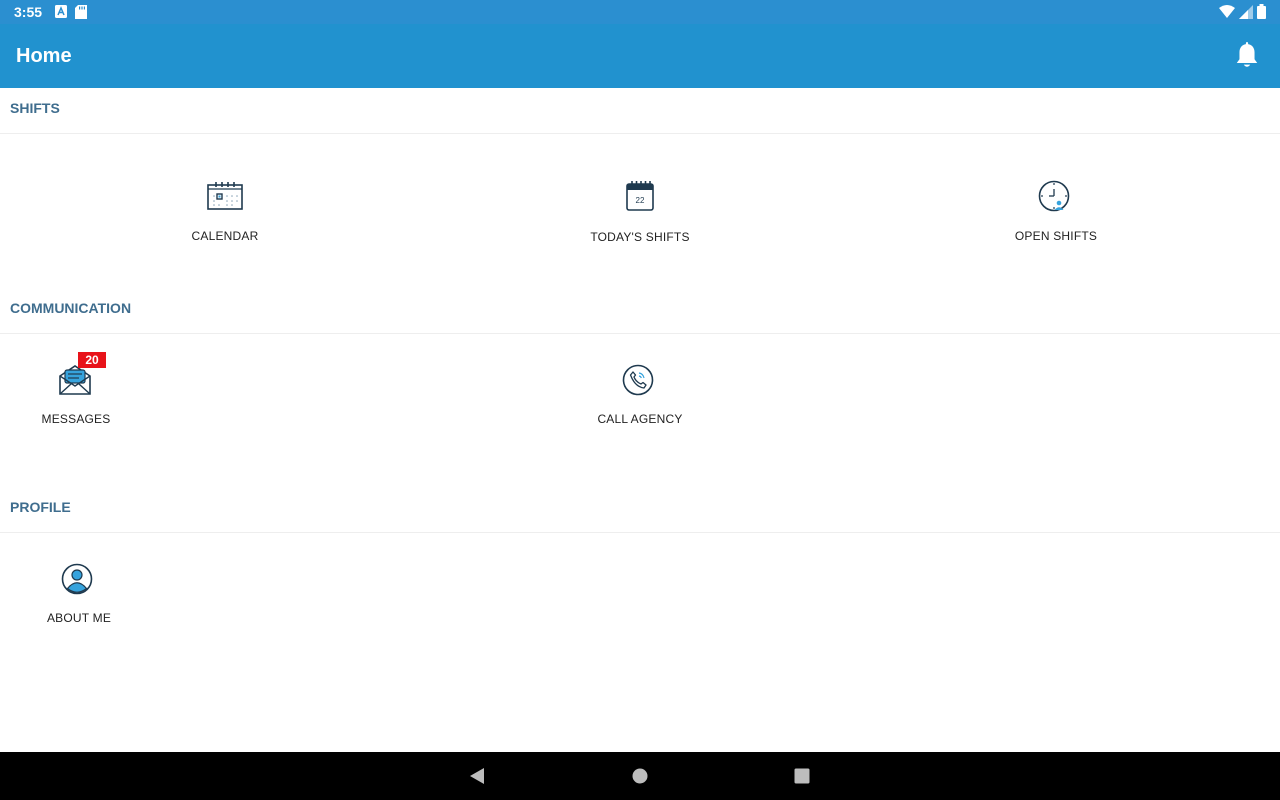 The image size is (1280, 800). Describe the element at coordinates (640, 200) in the screenshot. I see `calendar-day-number: 22` at that location.